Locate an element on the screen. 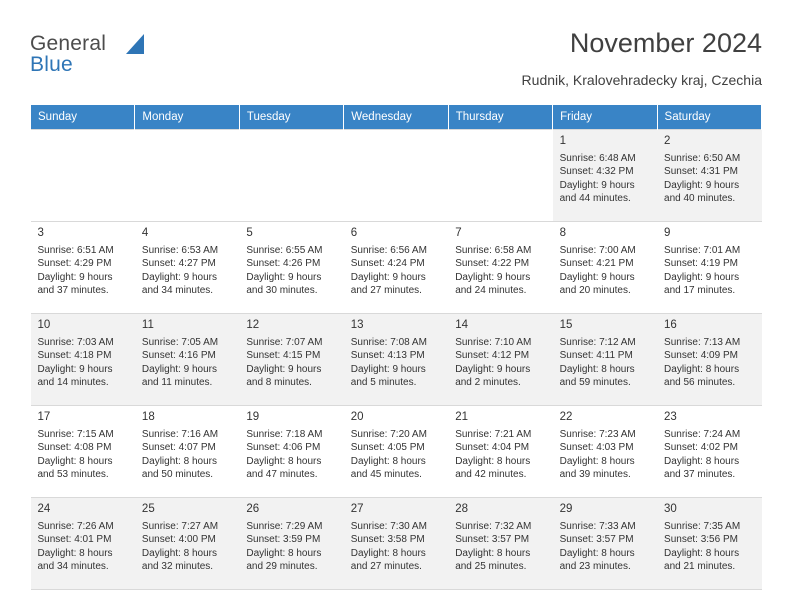 The height and width of the screenshot is (612, 792). day-number: 17 is located at coordinates (44, 417).